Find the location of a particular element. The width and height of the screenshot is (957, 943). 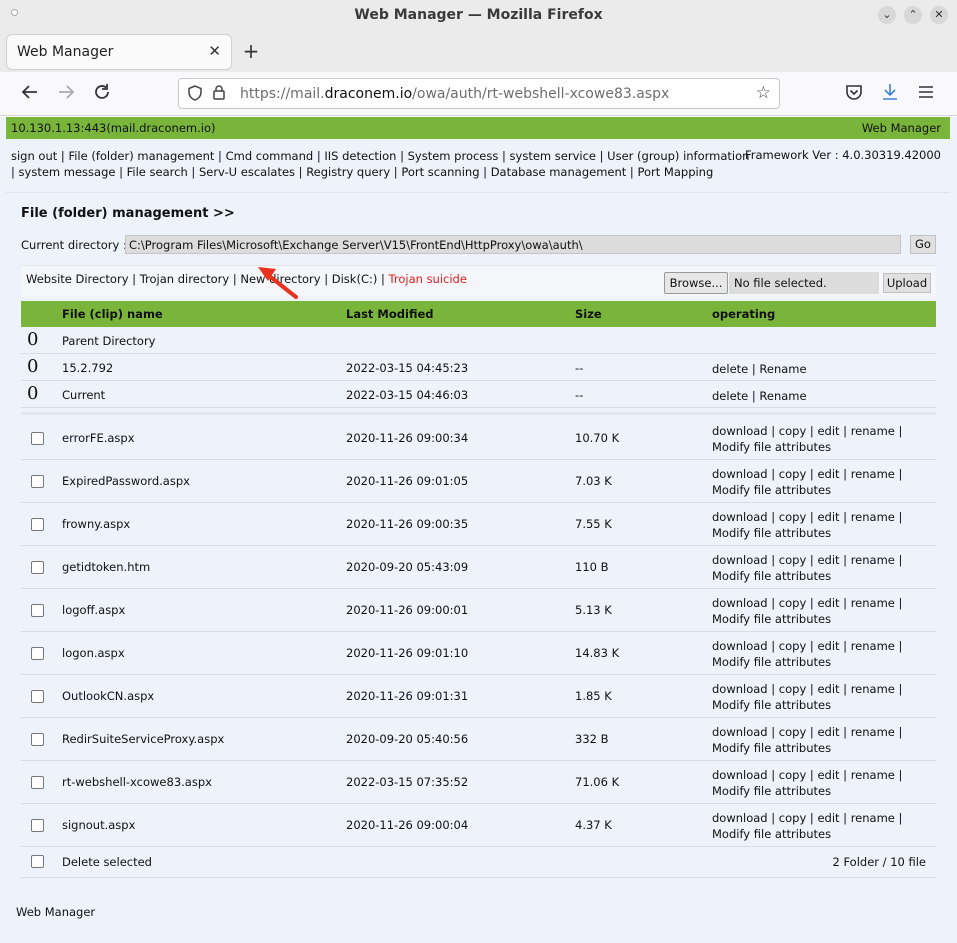

menu-port-scanning: Port scanning is located at coordinates (440, 172).